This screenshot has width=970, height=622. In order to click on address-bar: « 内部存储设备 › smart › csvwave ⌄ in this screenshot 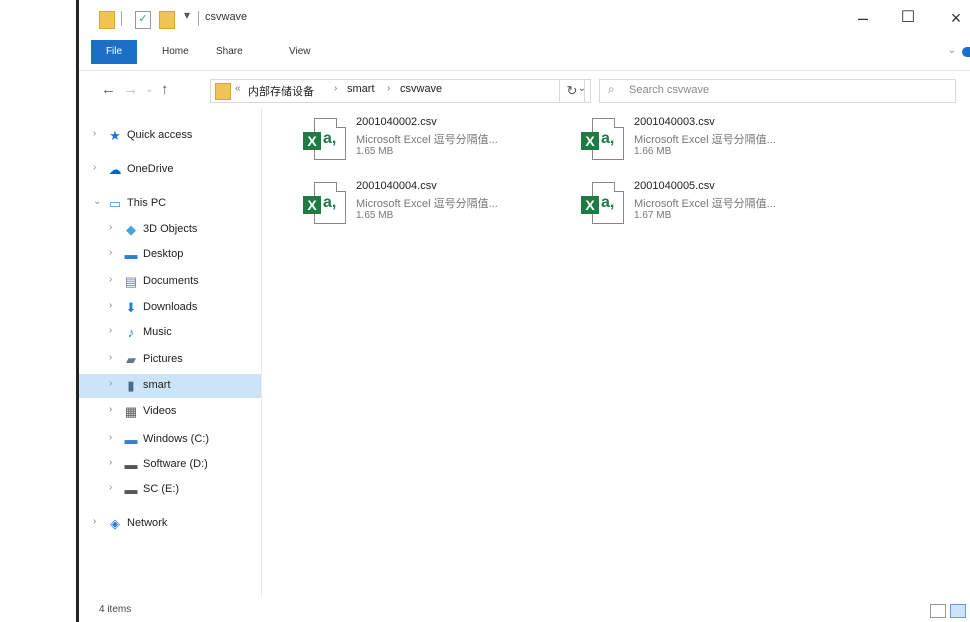, I will do `click(400, 91)`.